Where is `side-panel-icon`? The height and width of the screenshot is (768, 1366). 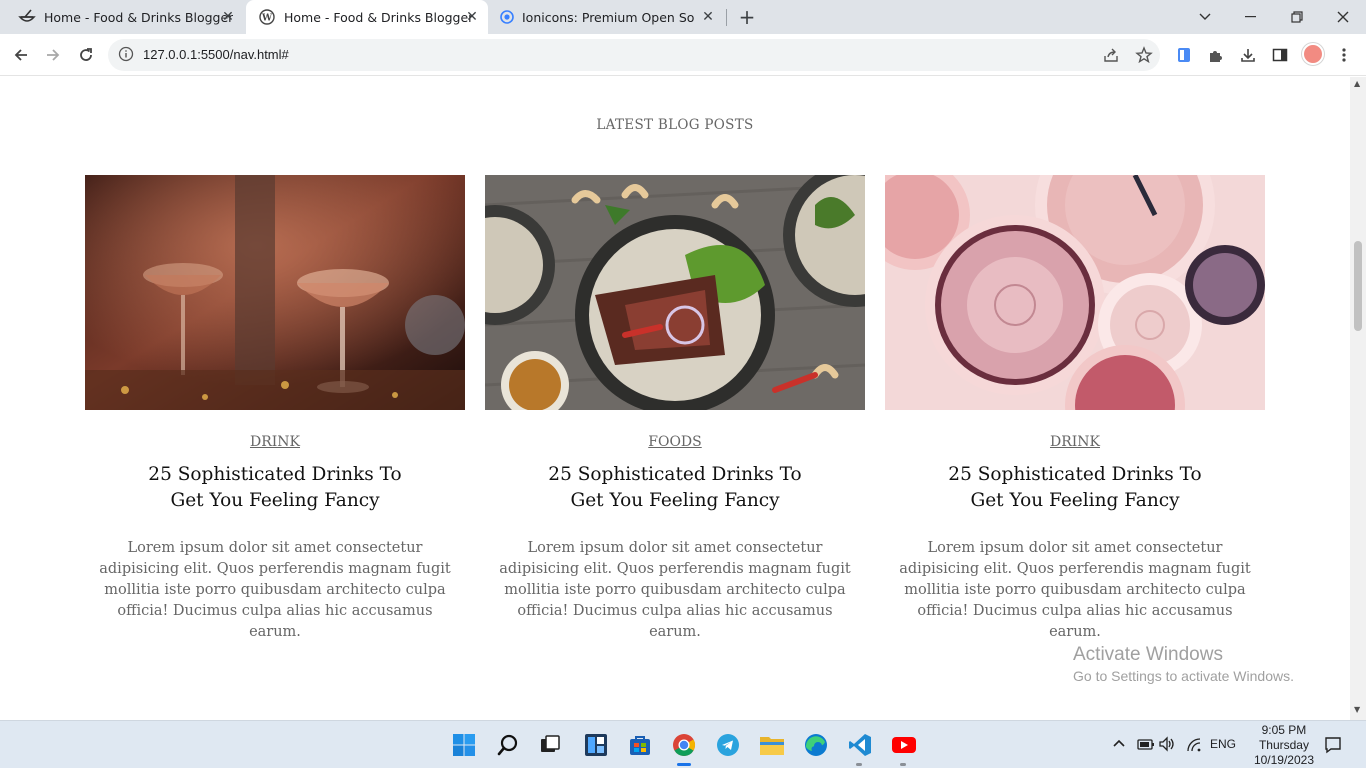 side-panel-icon is located at coordinates (1280, 55).